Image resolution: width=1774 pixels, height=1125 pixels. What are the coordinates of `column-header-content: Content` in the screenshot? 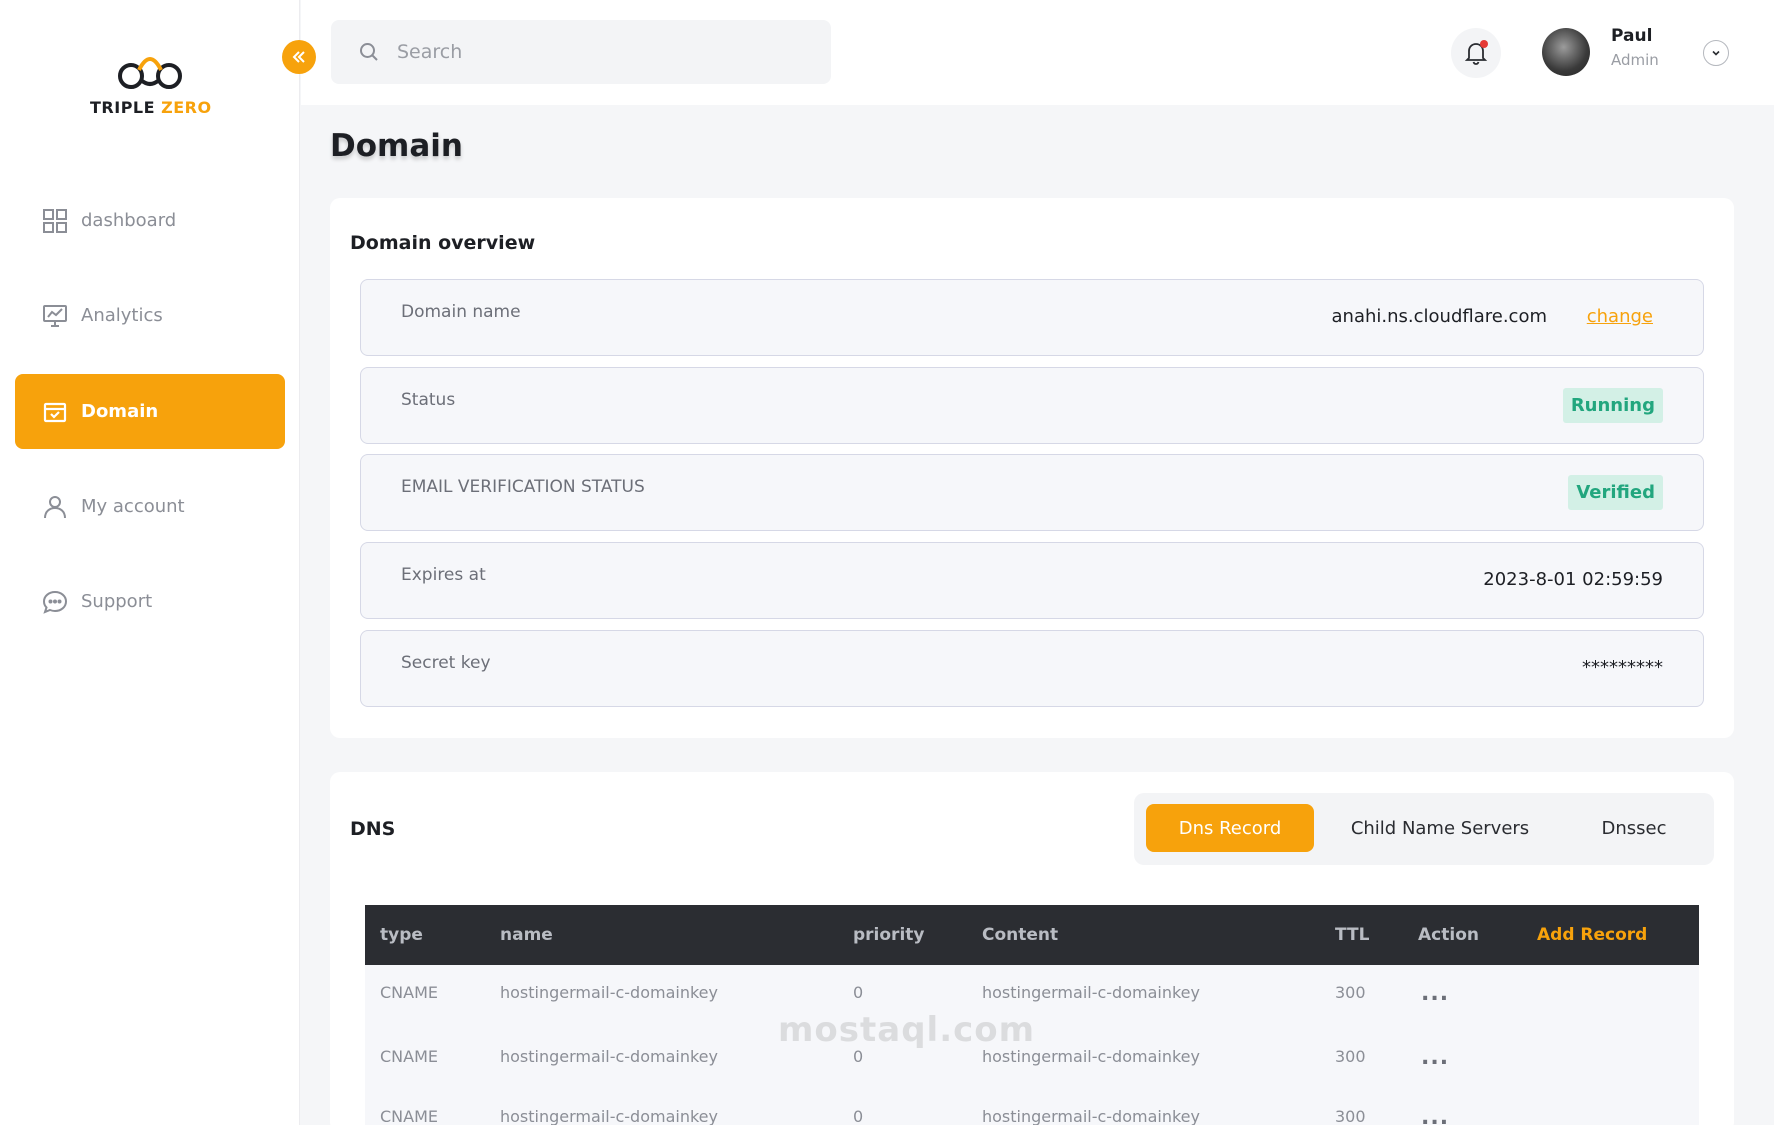 It's located at (1020, 935).